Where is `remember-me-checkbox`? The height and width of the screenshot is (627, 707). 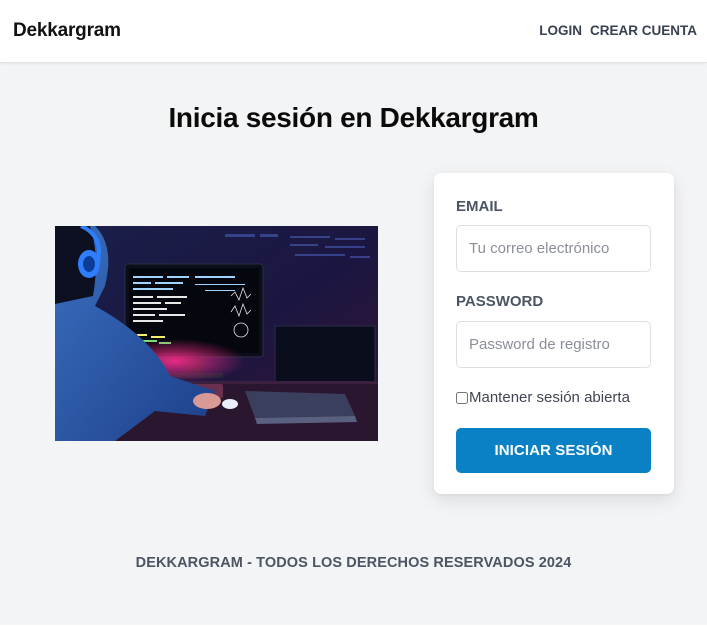
remember-me-checkbox is located at coordinates (462, 397).